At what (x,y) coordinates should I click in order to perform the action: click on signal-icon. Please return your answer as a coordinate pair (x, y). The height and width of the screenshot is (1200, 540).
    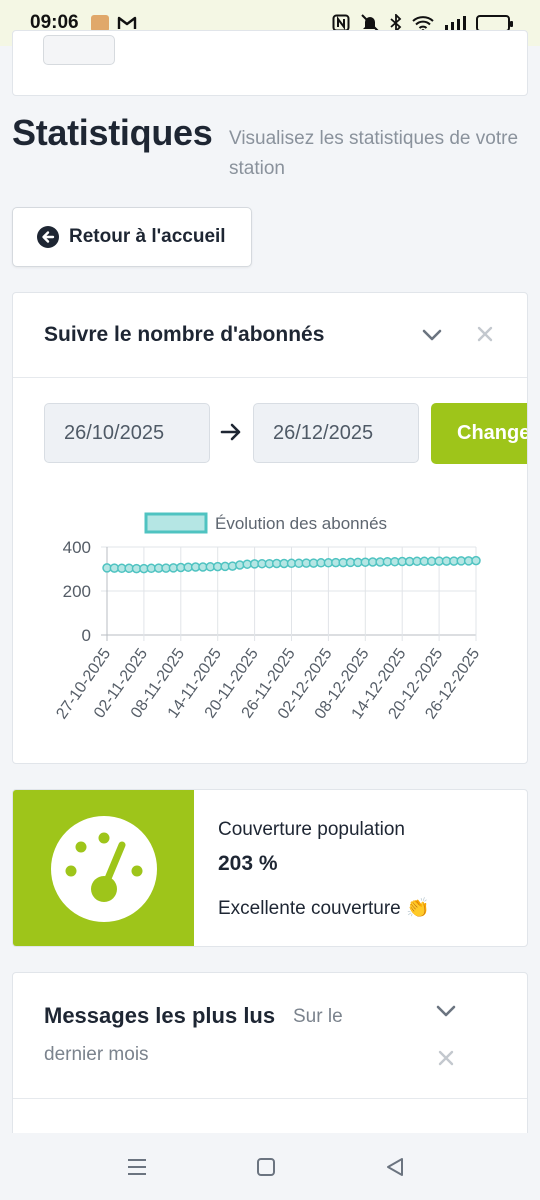
    Looking at the image, I should click on (455, 23).